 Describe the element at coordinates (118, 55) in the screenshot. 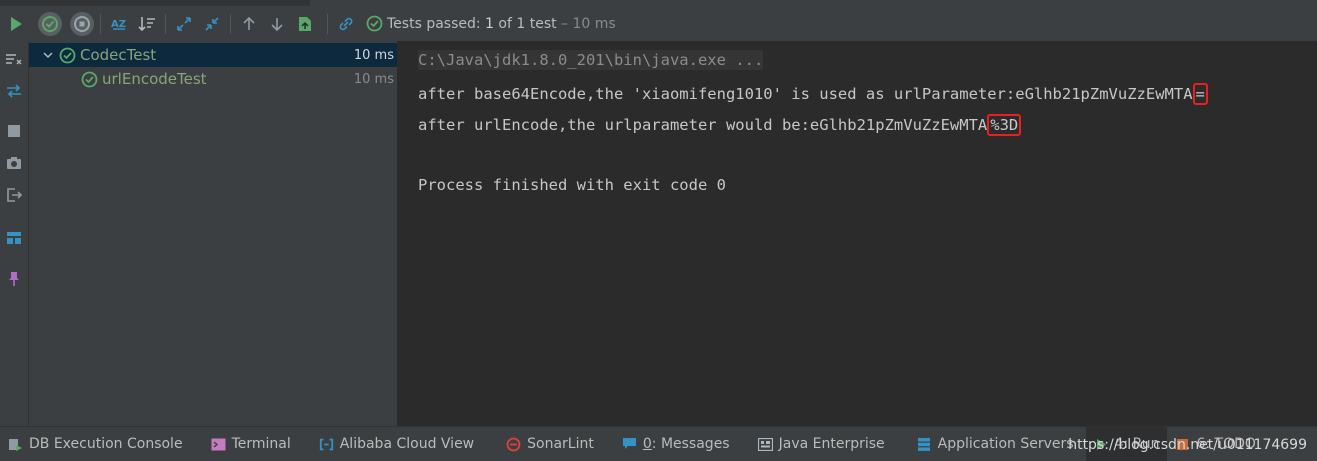

I see `tree-item-label: CodecTest` at that location.